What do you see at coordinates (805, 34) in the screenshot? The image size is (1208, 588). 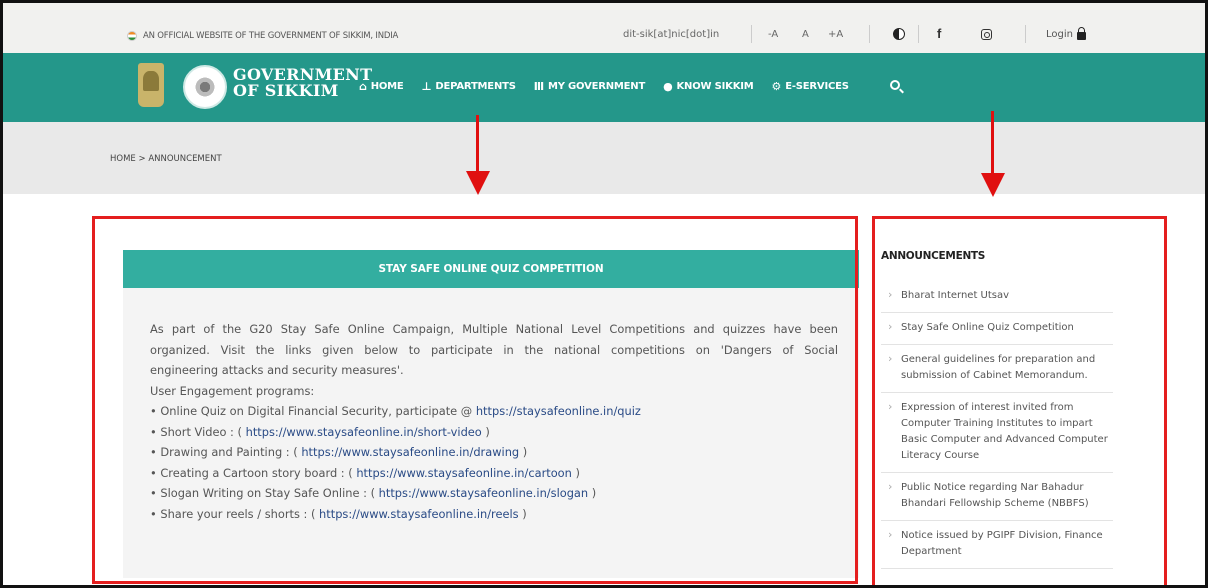 I see `font-normal-button: A` at bounding box center [805, 34].